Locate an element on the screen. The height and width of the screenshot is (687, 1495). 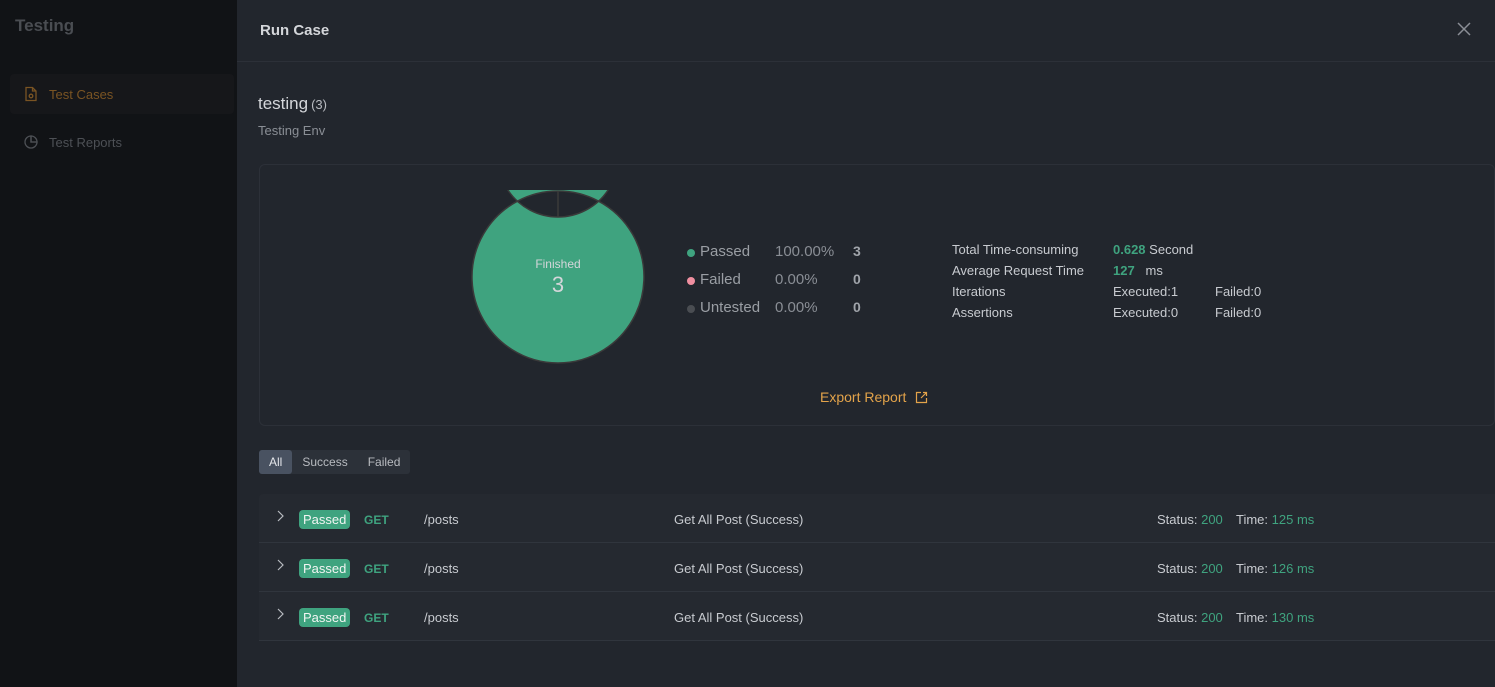
filter-success: Success is located at coordinates (324, 462).